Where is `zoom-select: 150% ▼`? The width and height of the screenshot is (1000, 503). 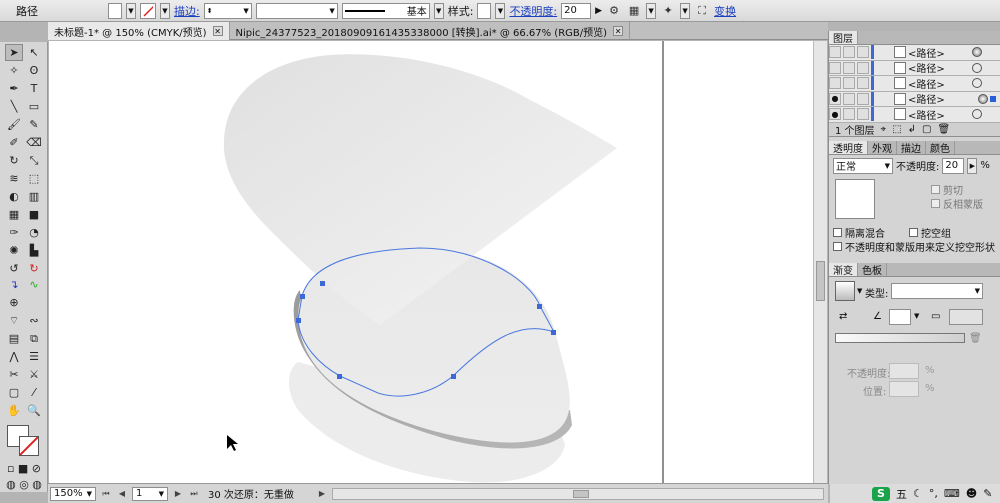
zoom-select: 150% ▼ is located at coordinates (73, 493).